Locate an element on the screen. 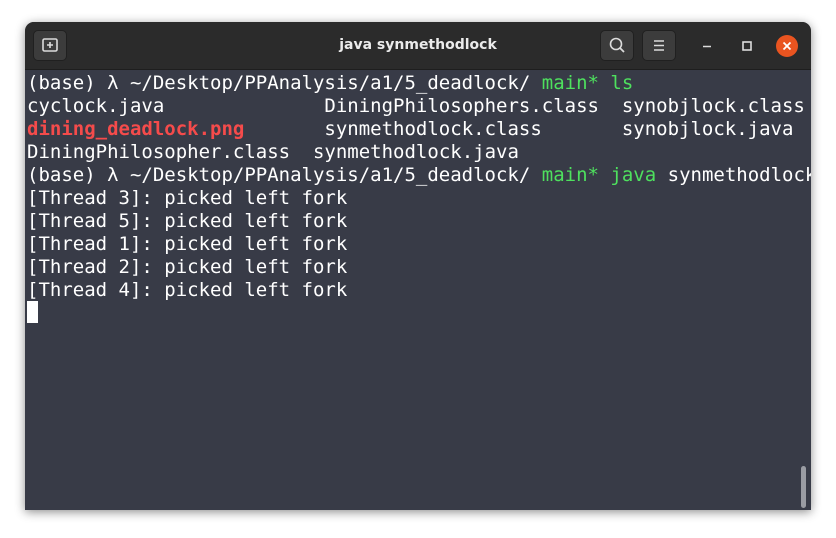 The image size is (836, 538). ls-entry: DiningPhilosophers.class is located at coordinates (473, 106).